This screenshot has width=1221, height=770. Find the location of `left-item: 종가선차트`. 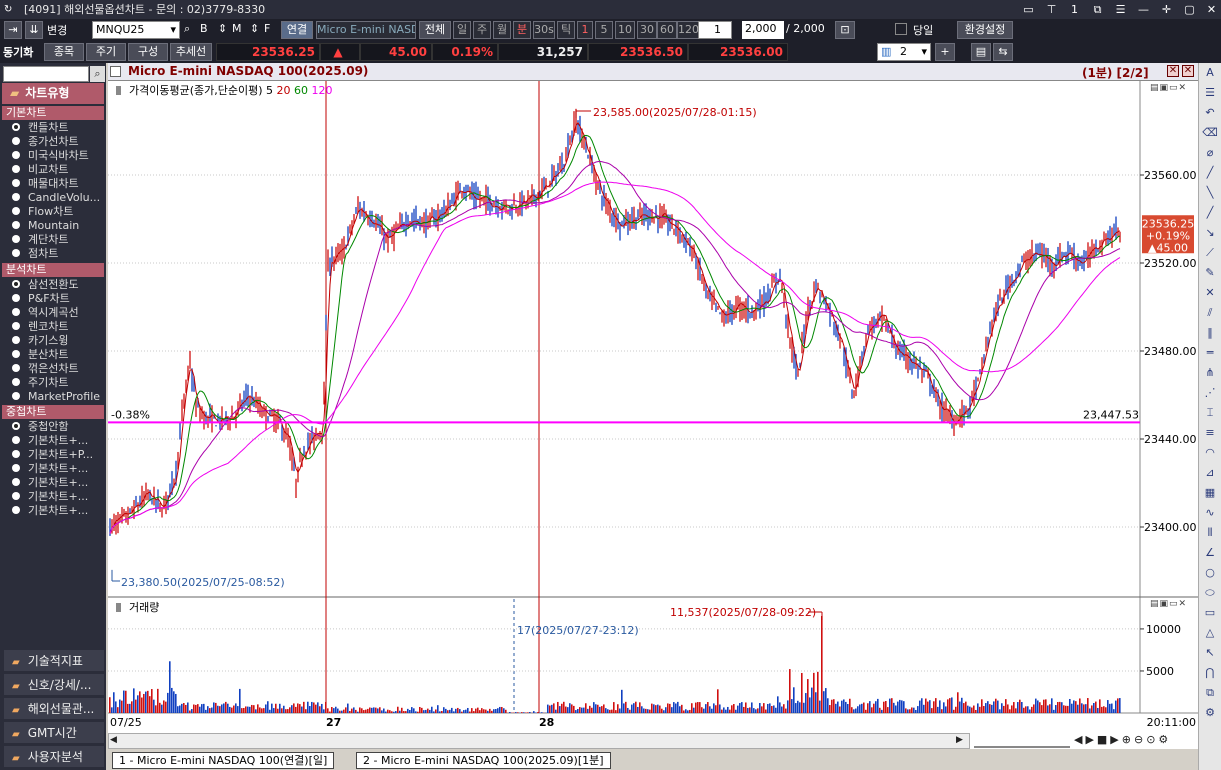

left-item: 종가선차트 is located at coordinates (45, 142).